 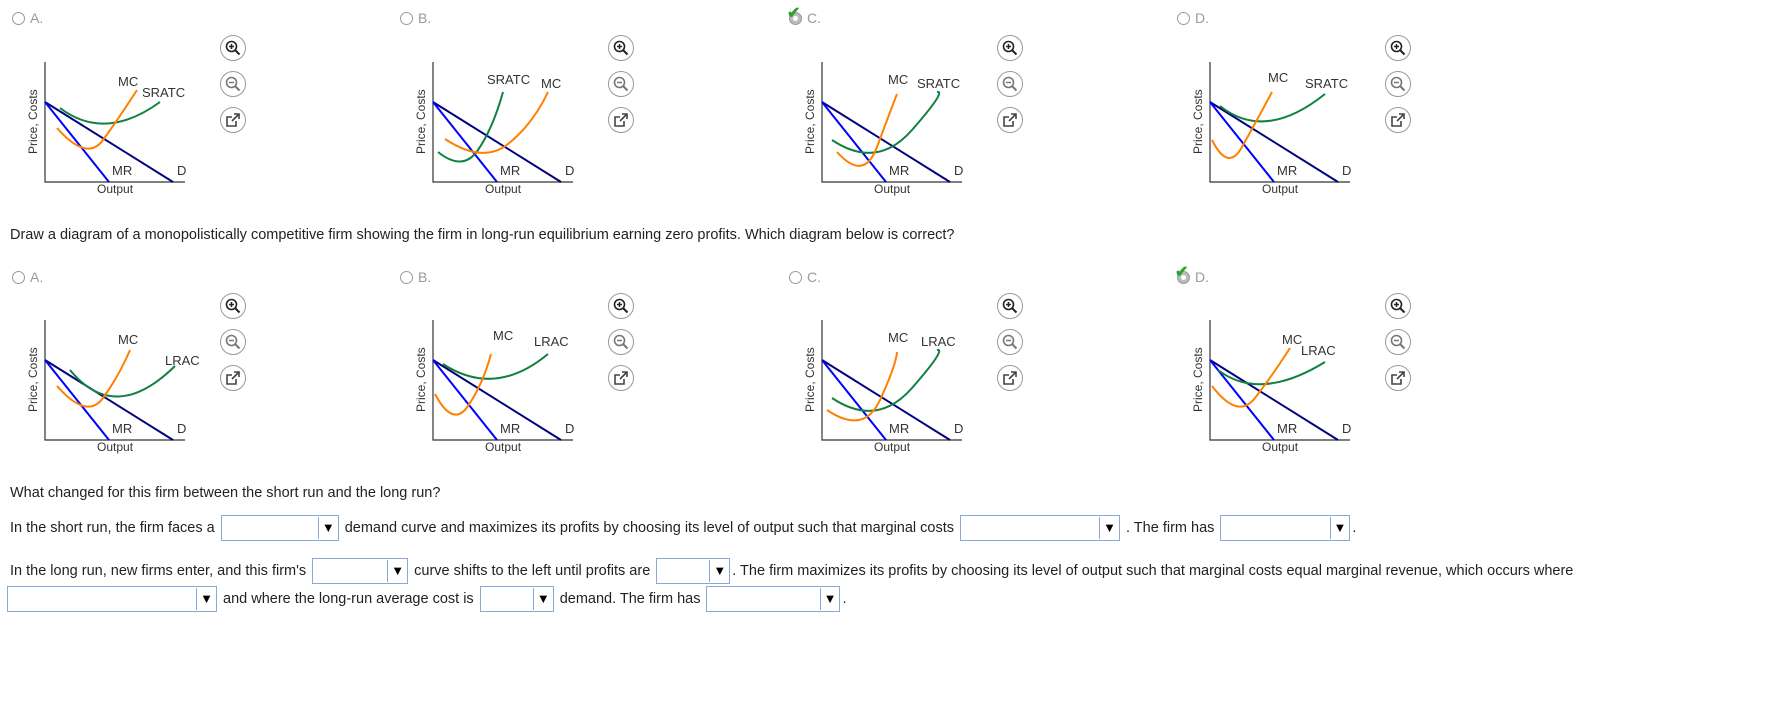 I want to click on profits-level-dropdown: ▼, so click(x=693, y=571).